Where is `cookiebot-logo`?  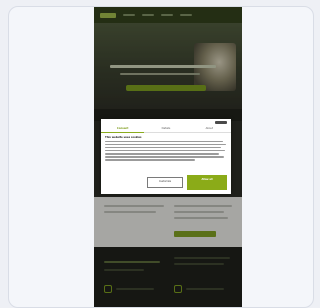 cookiebot-logo is located at coordinates (221, 122).